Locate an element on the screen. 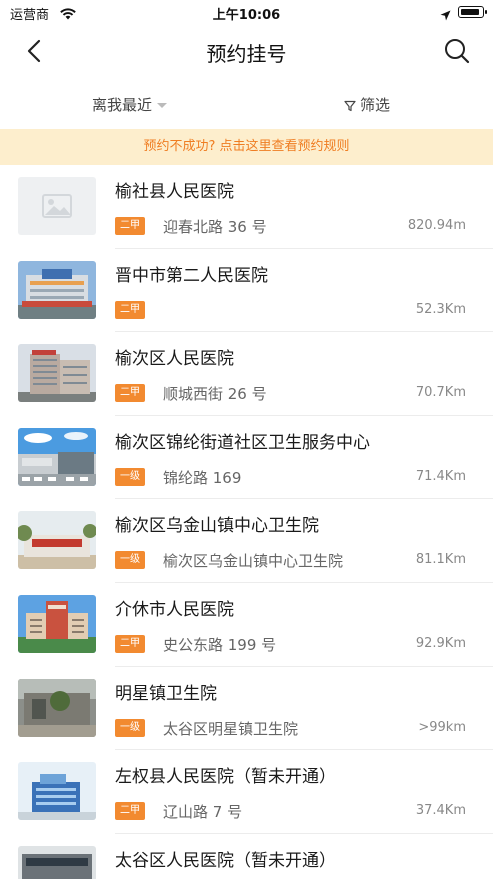  hospital-address: 史公东路 199 号 is located at coordinates (220, 644).